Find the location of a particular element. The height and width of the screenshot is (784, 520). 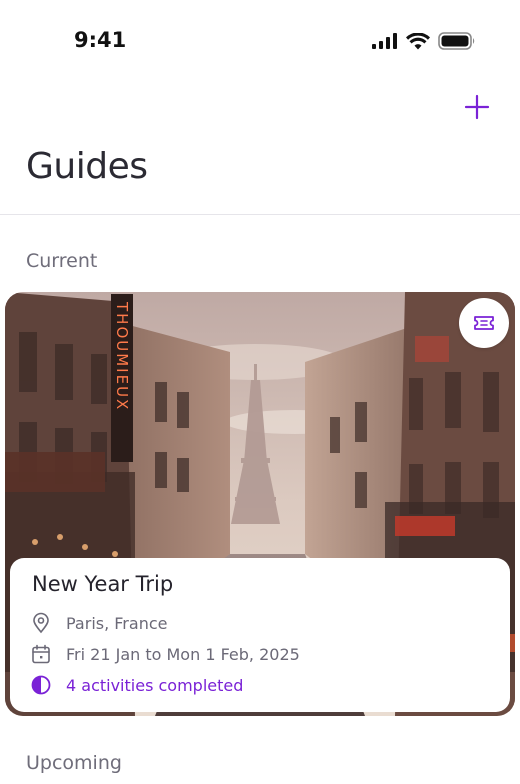

add-guide-button is located at coordinates (477, 107).